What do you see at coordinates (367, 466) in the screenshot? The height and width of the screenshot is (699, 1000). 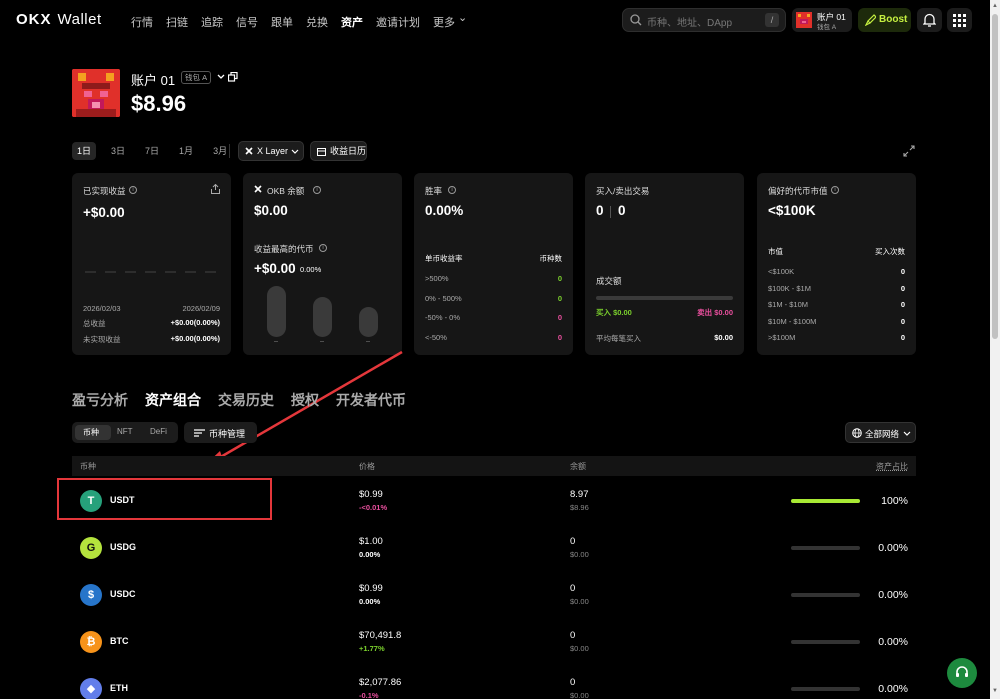 I see `col-price: 价格` at bounding box center [367, 466].